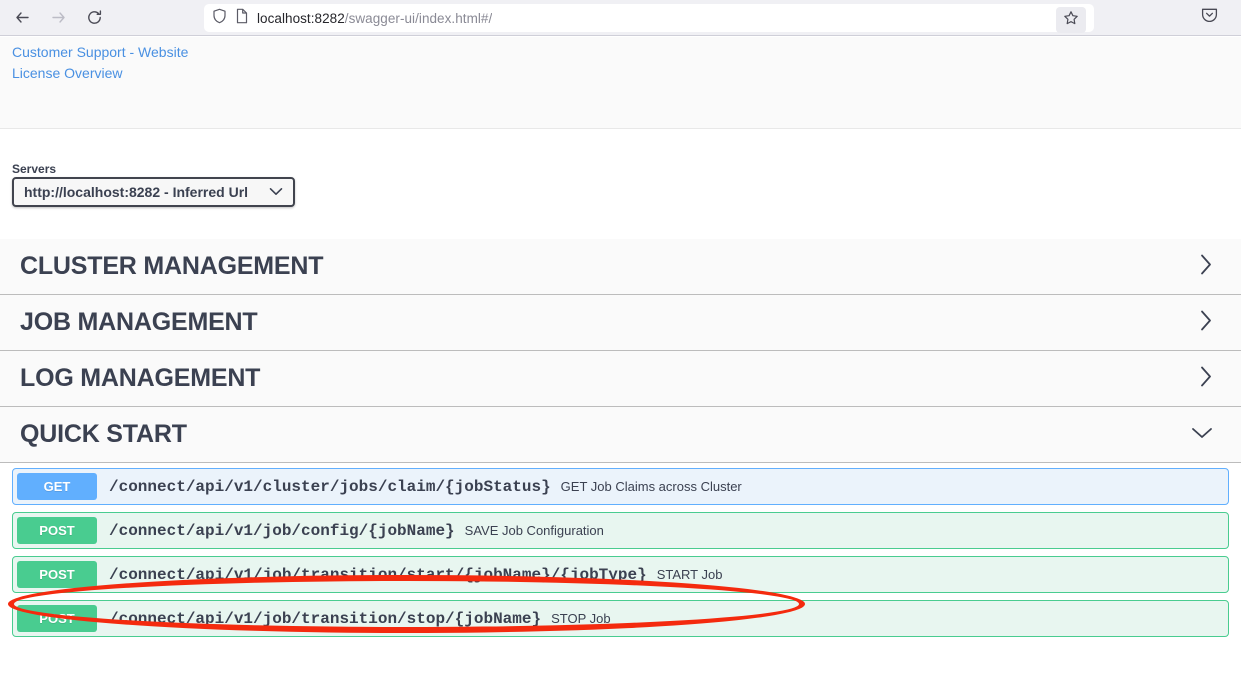  What do you see at coordinates (242, 18) in the screenshot?
I see `page-document-icon` at bounding box center [242, 18].